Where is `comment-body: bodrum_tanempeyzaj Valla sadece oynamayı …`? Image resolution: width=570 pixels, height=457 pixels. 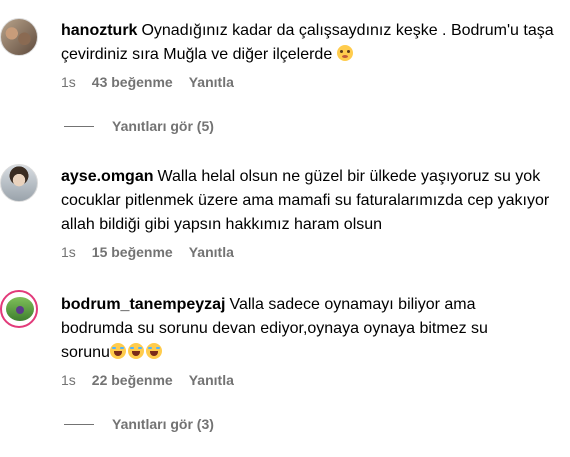
comment-body: bodrum_tanempeyzaj Valla sadece oynamayı … is located at coordinates (301, 329).